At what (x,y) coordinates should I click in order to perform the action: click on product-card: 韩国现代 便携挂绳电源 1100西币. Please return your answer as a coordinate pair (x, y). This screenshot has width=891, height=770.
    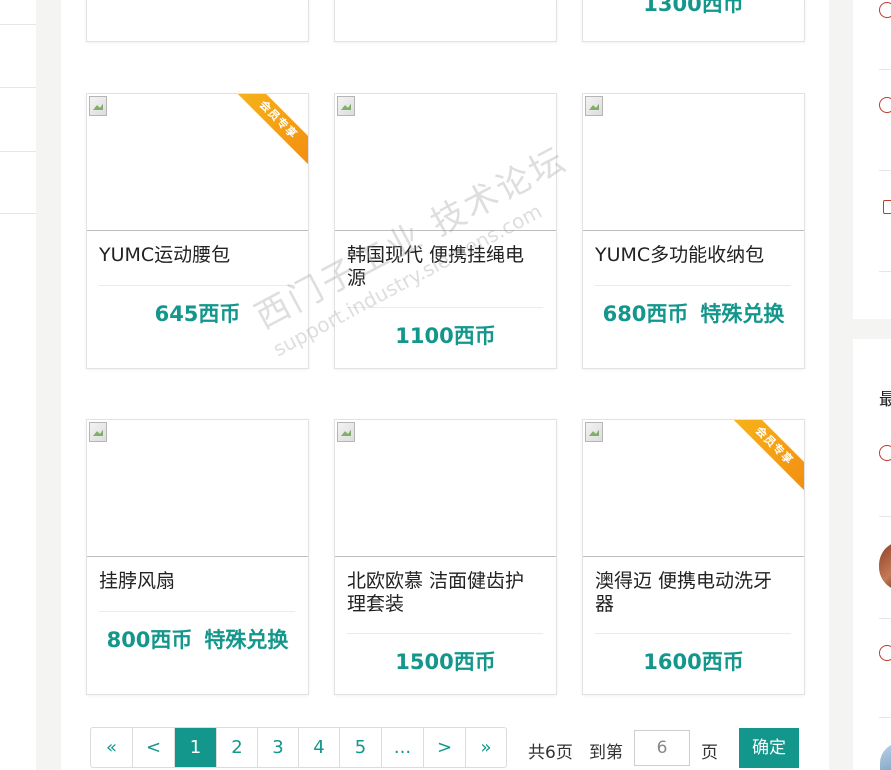
    Looking at the image, I should click on (445, 231).